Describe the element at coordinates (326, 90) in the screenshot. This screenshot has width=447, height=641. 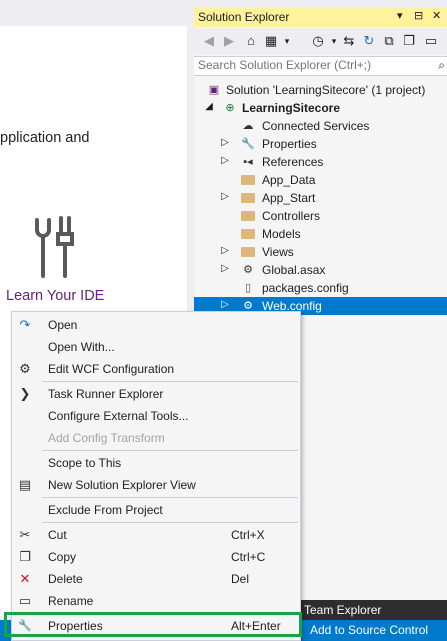
I see `tree-item-label: Solution 'LearningSitecore' (1 project)` at that location.